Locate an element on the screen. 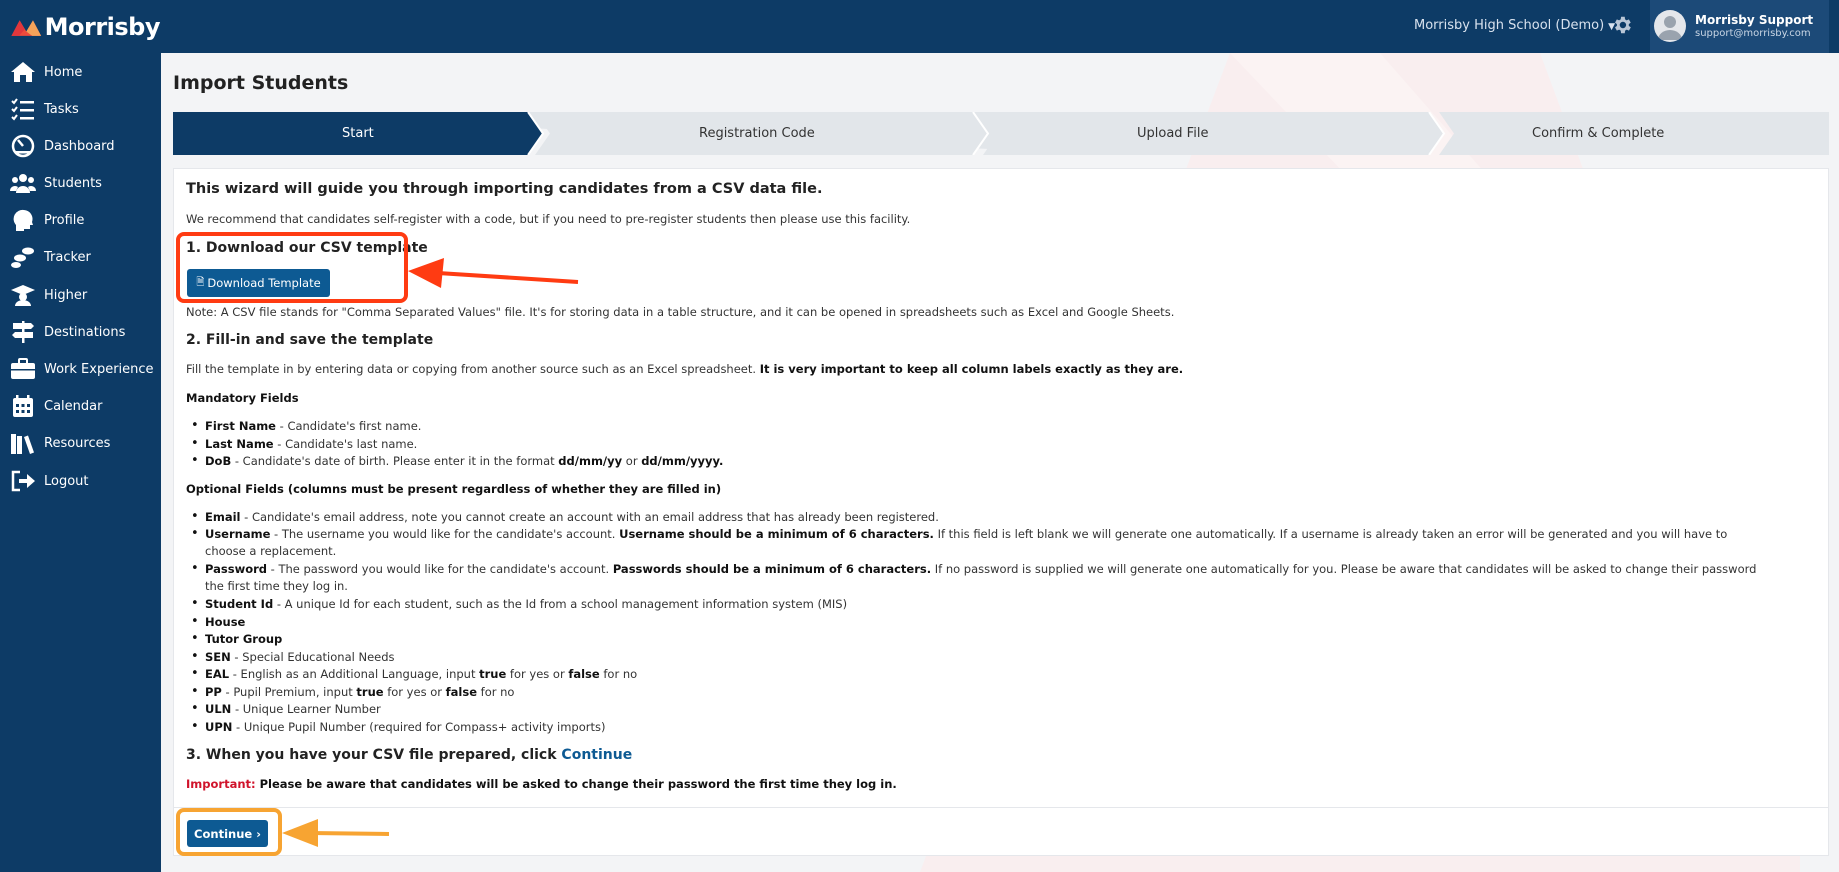 This screenshot has height=872, width=1839. list-item: Tutor Group is located at coordinates (236, 638).